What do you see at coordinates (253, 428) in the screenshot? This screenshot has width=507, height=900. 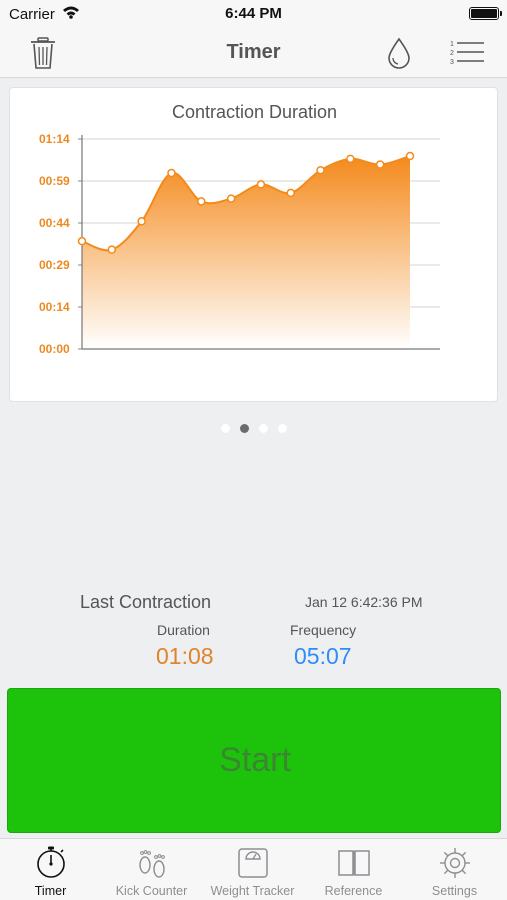 I see `page-indicator` at bounding box center [253, 428].